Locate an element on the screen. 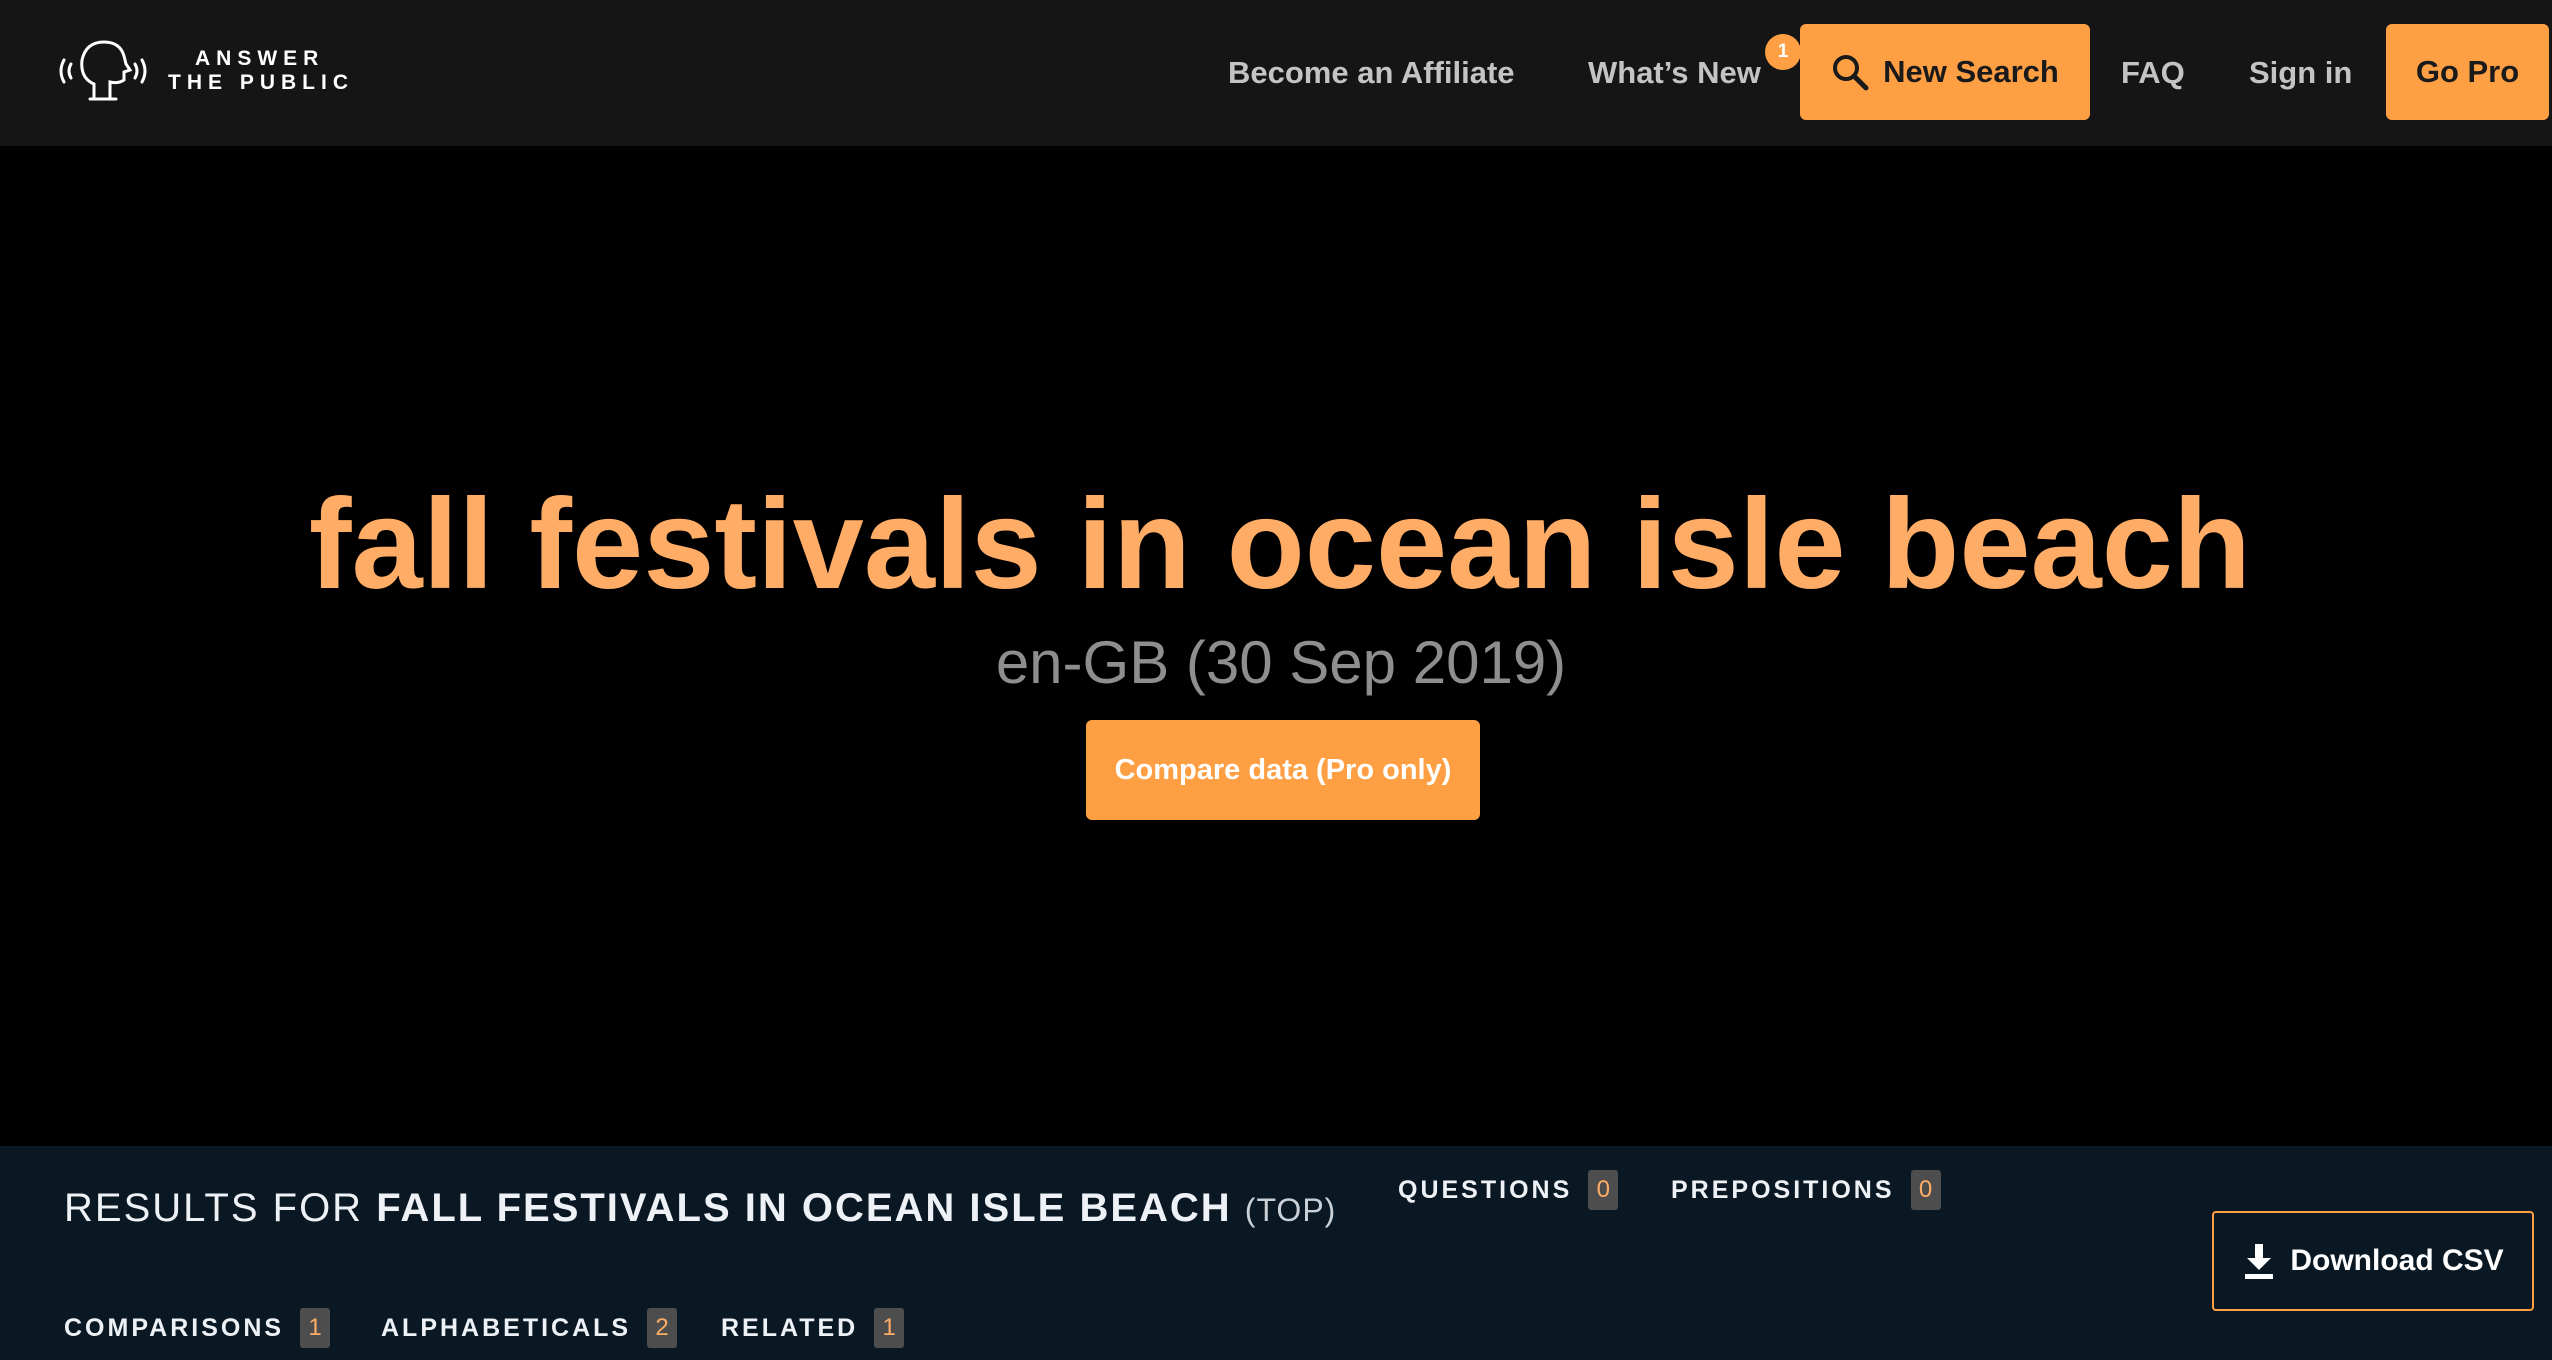  tab-label: RELATED is located at coordinates (790, 1327).